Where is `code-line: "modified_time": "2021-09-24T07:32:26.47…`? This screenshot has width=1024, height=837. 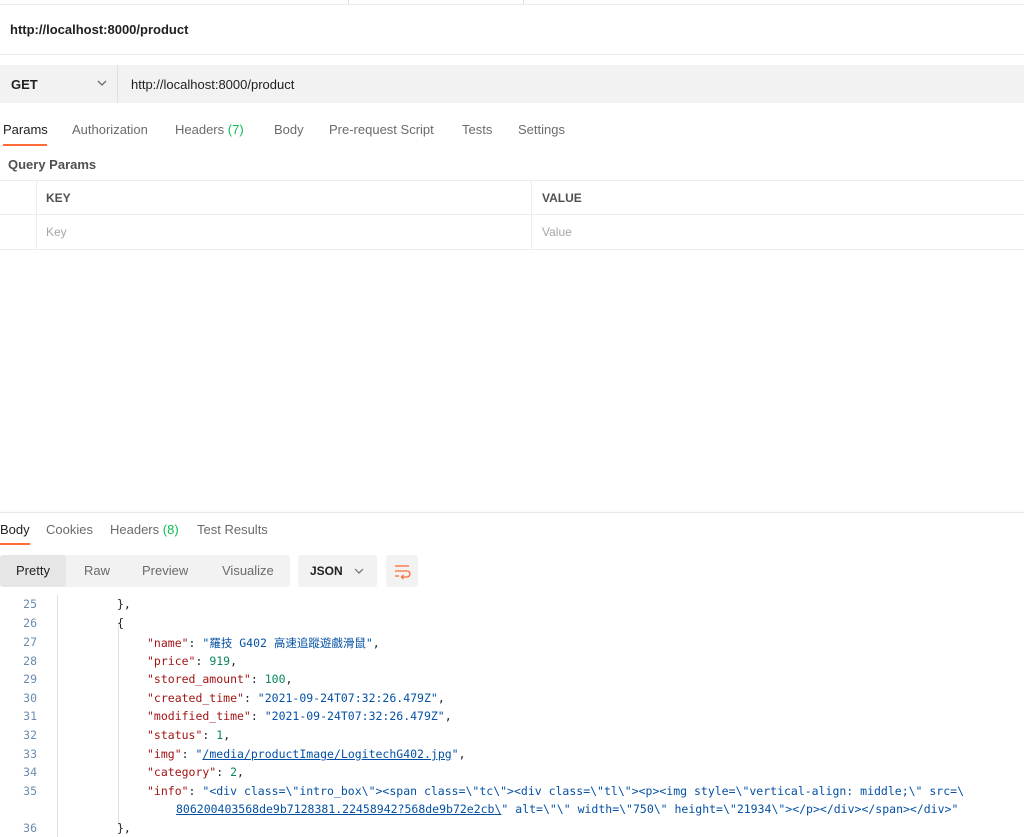
code-line: "modified_time": "2021-09-24T07:32:26.47… is located at coordinates (299, 716).